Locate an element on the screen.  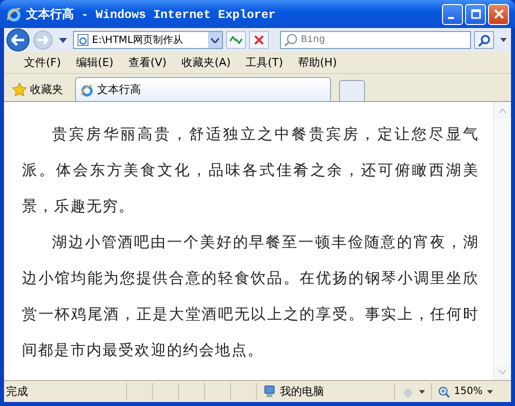
menu-item: 收藏夹(A) is located at coordinates (206, 62).